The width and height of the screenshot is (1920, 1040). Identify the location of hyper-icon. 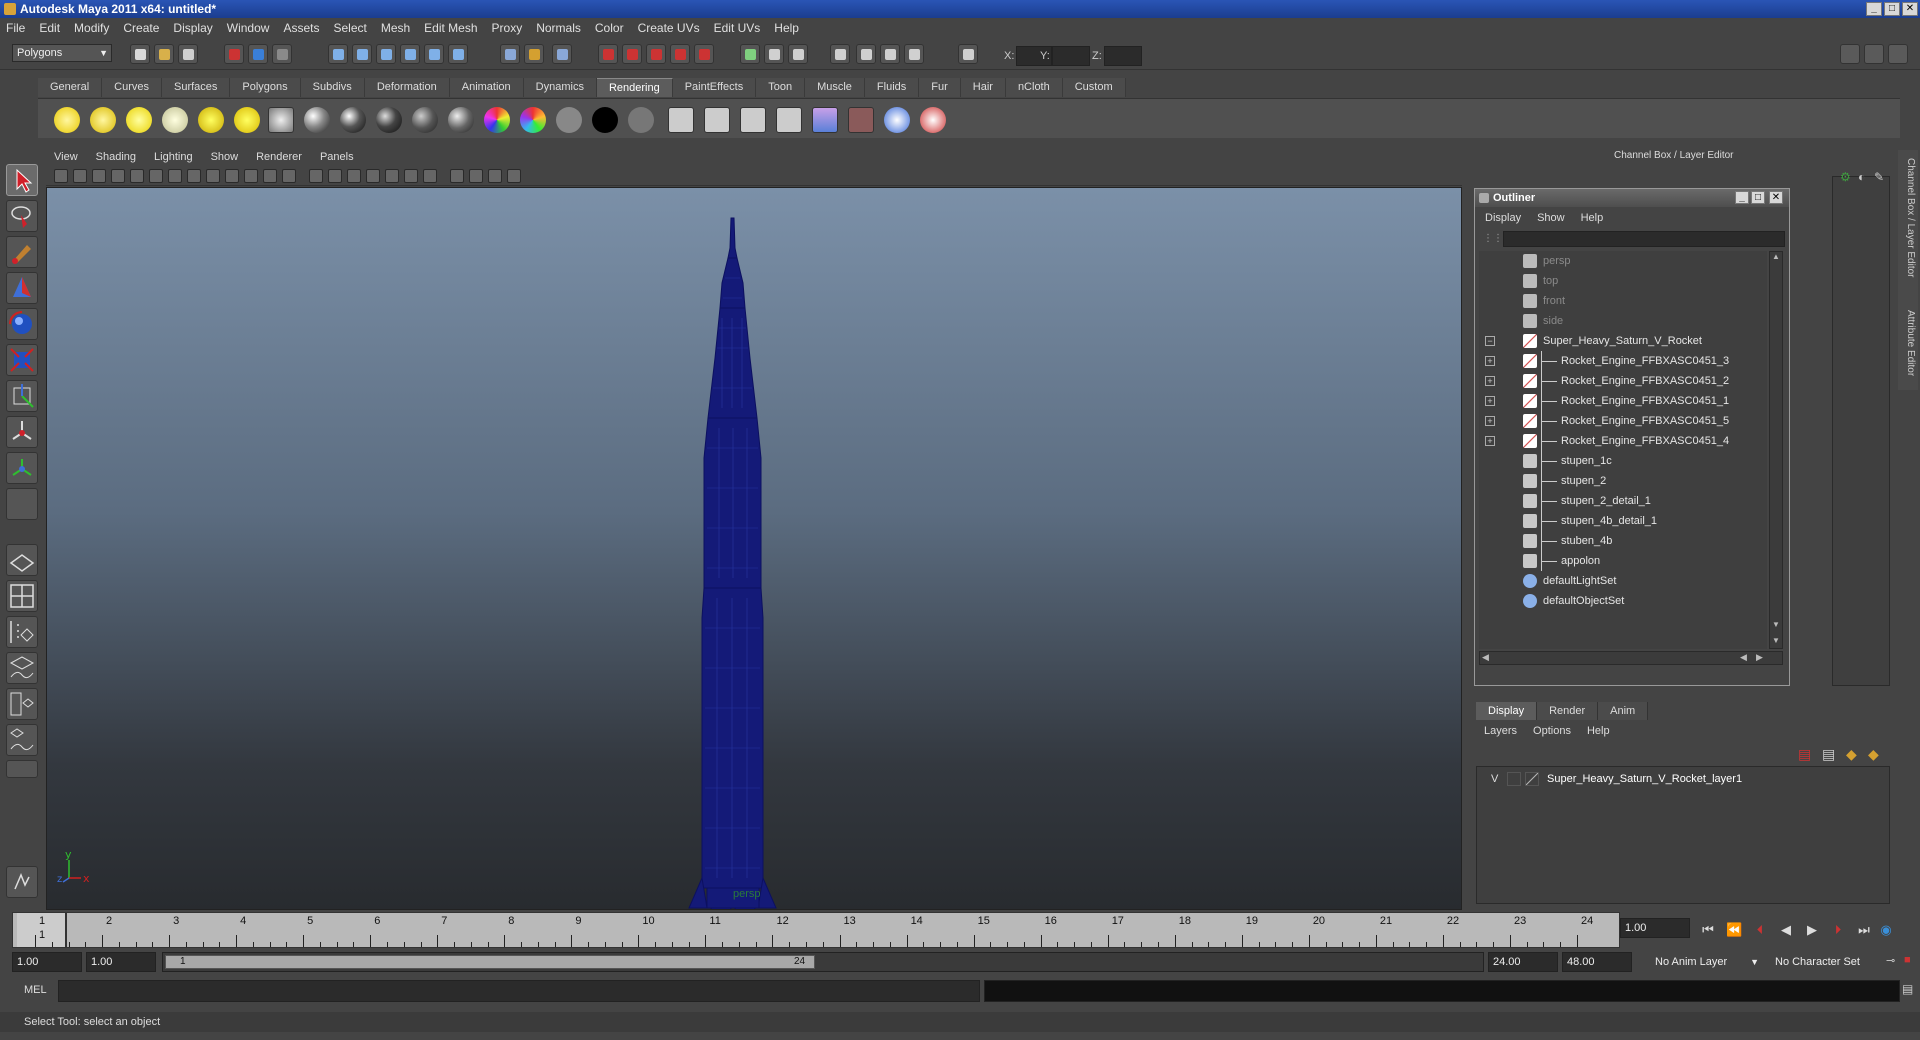
(914, 54).